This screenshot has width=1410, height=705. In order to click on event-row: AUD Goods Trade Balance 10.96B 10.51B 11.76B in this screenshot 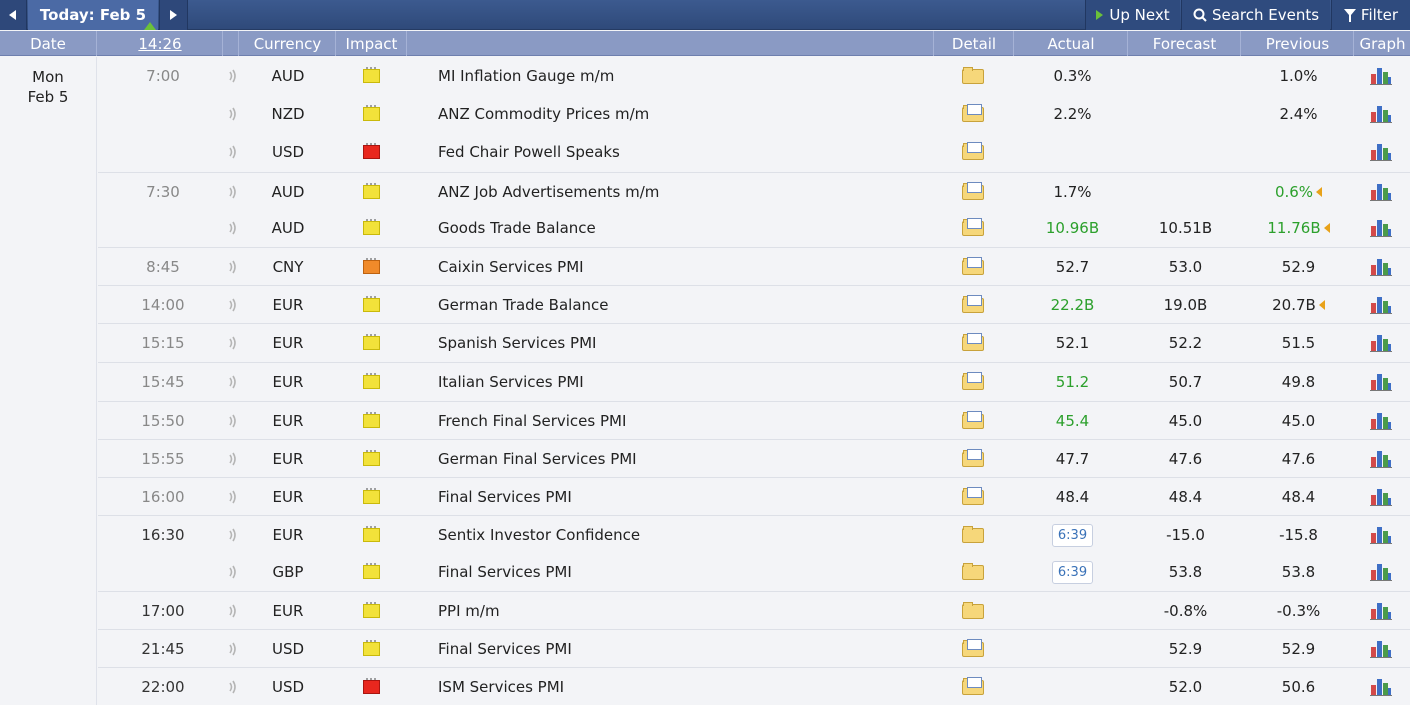, I will do `click(754, 228)`.